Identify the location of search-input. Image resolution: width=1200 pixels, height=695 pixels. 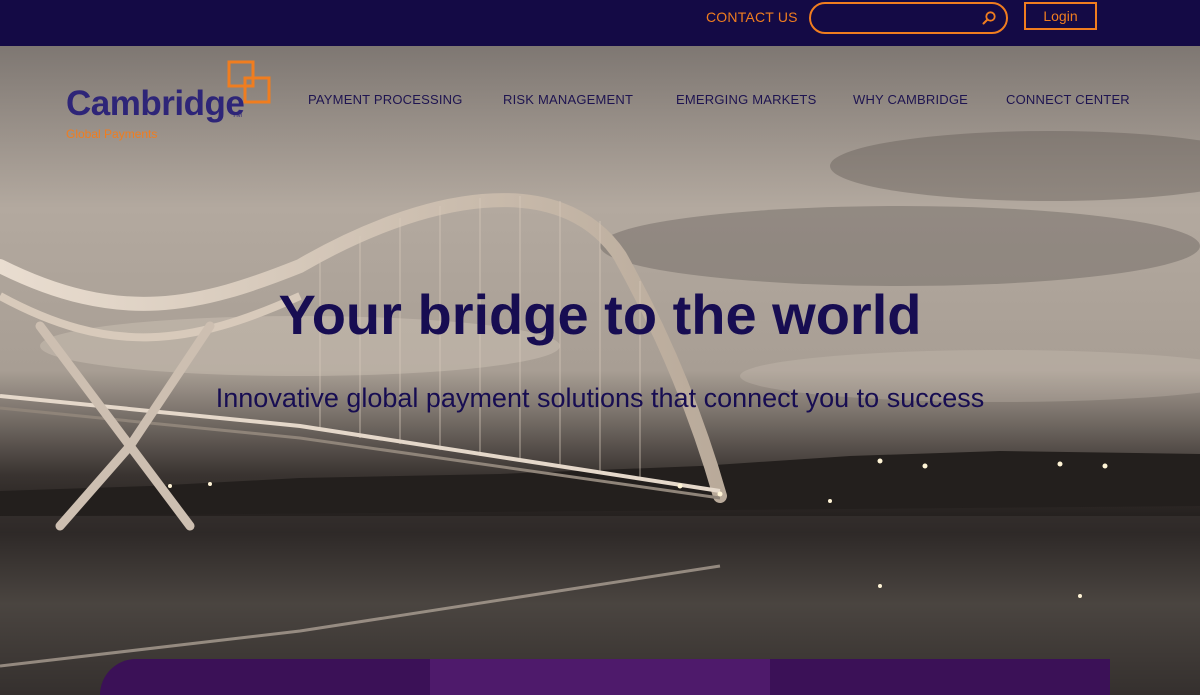
(898, 18).